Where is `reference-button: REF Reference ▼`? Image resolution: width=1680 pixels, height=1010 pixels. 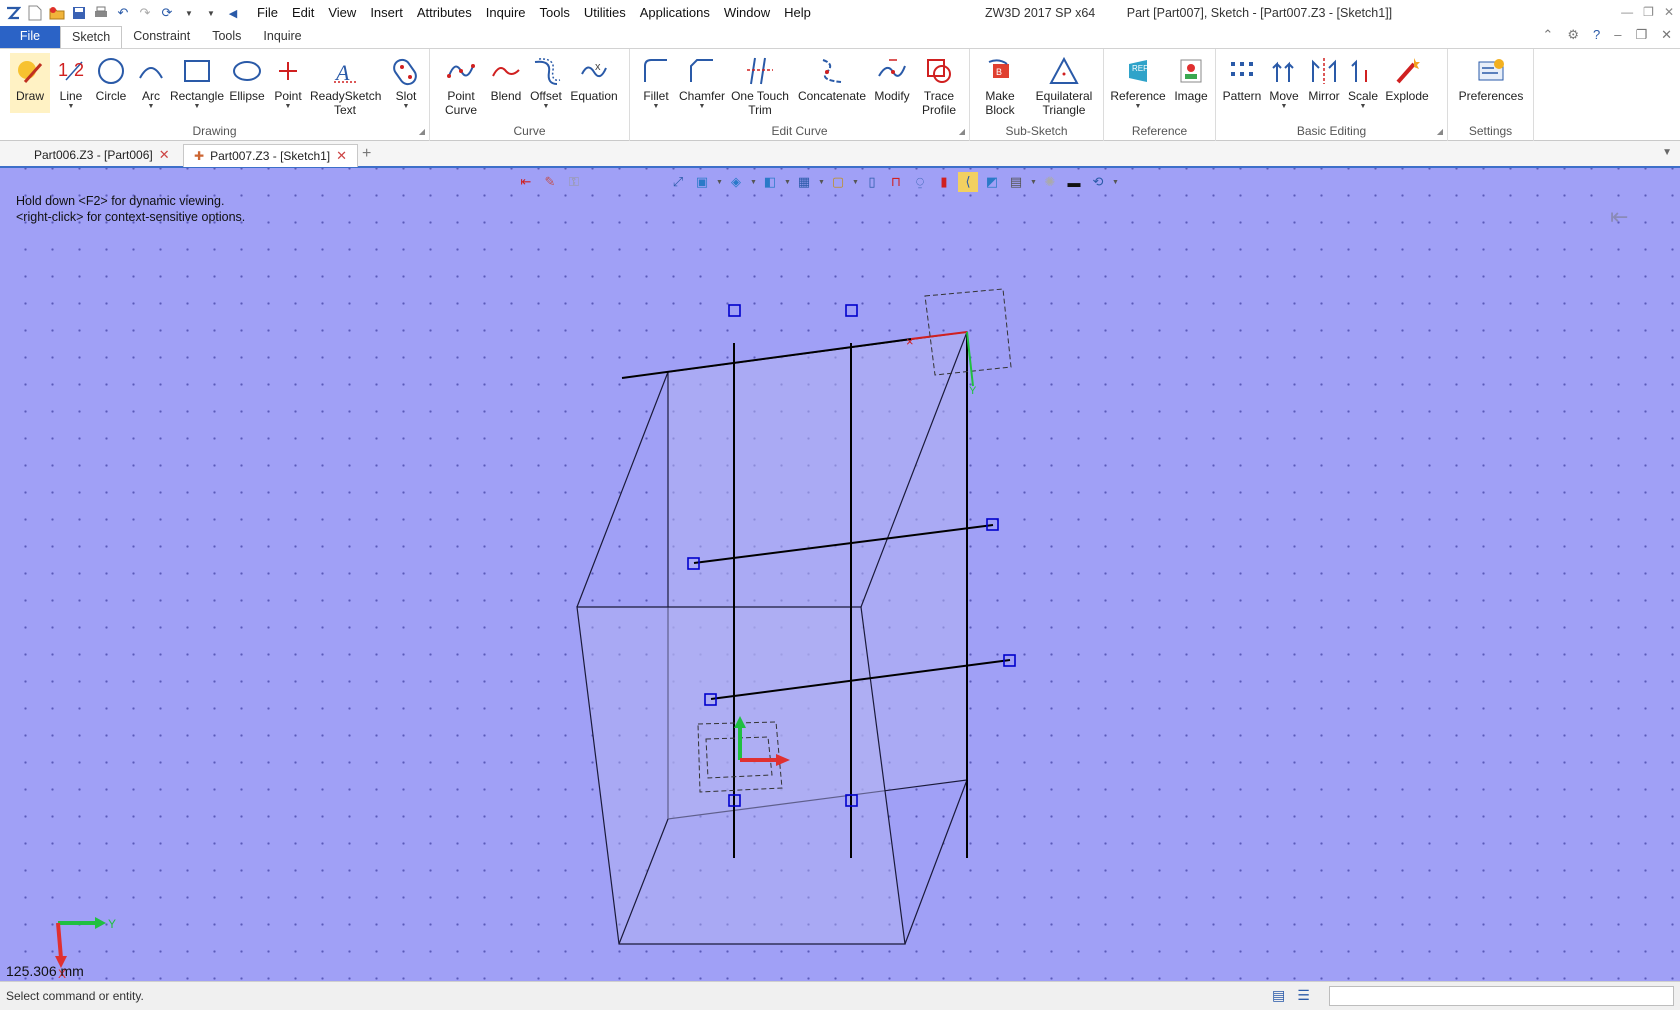 reference-button: REF Reference ▼ is located at coordinates (1138, 82).